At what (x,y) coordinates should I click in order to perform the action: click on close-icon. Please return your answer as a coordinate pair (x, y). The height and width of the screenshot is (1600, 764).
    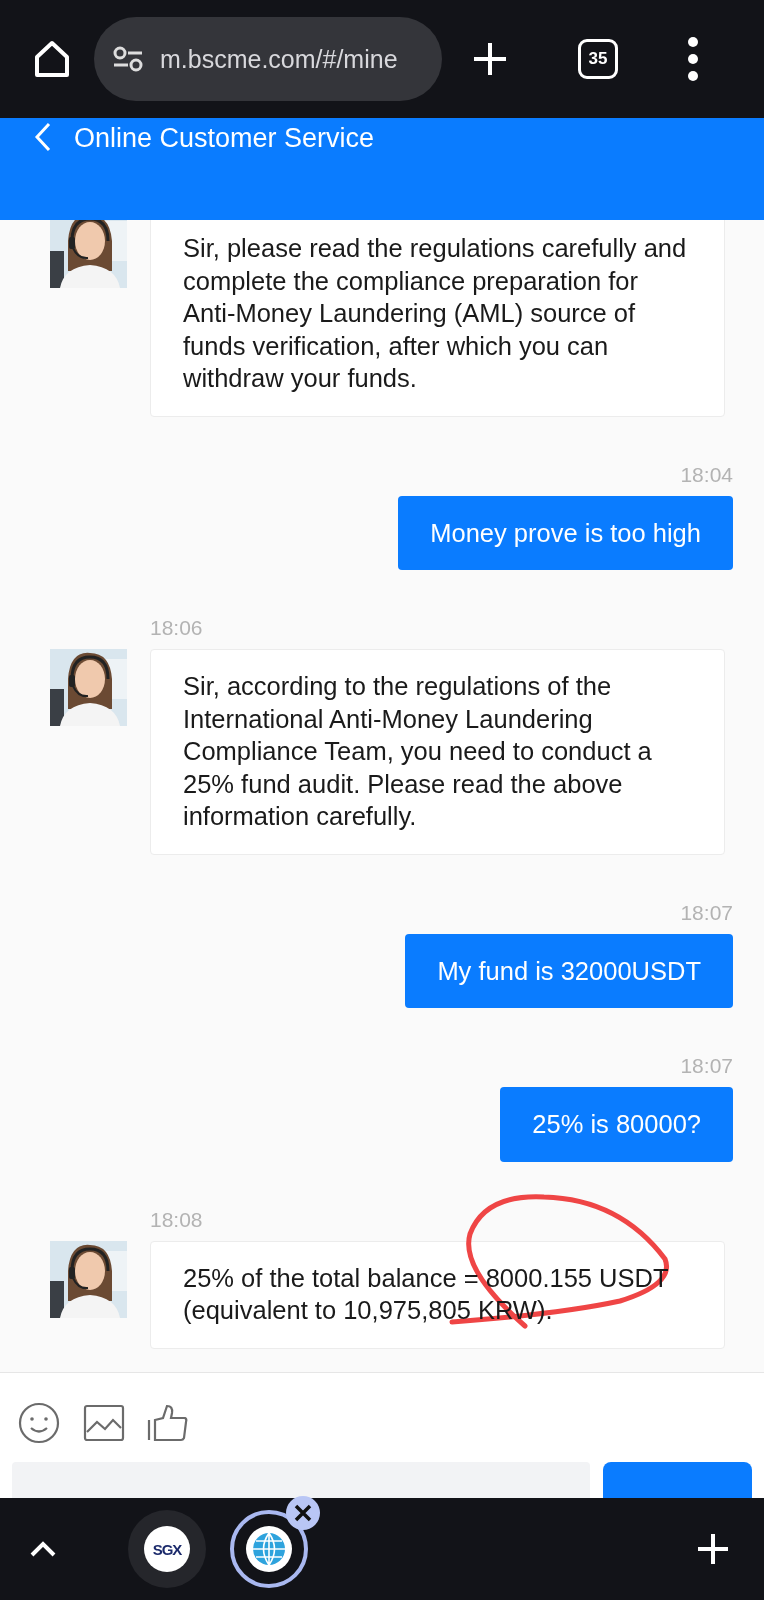
    Looking at the image, I should click on (303, 1513).